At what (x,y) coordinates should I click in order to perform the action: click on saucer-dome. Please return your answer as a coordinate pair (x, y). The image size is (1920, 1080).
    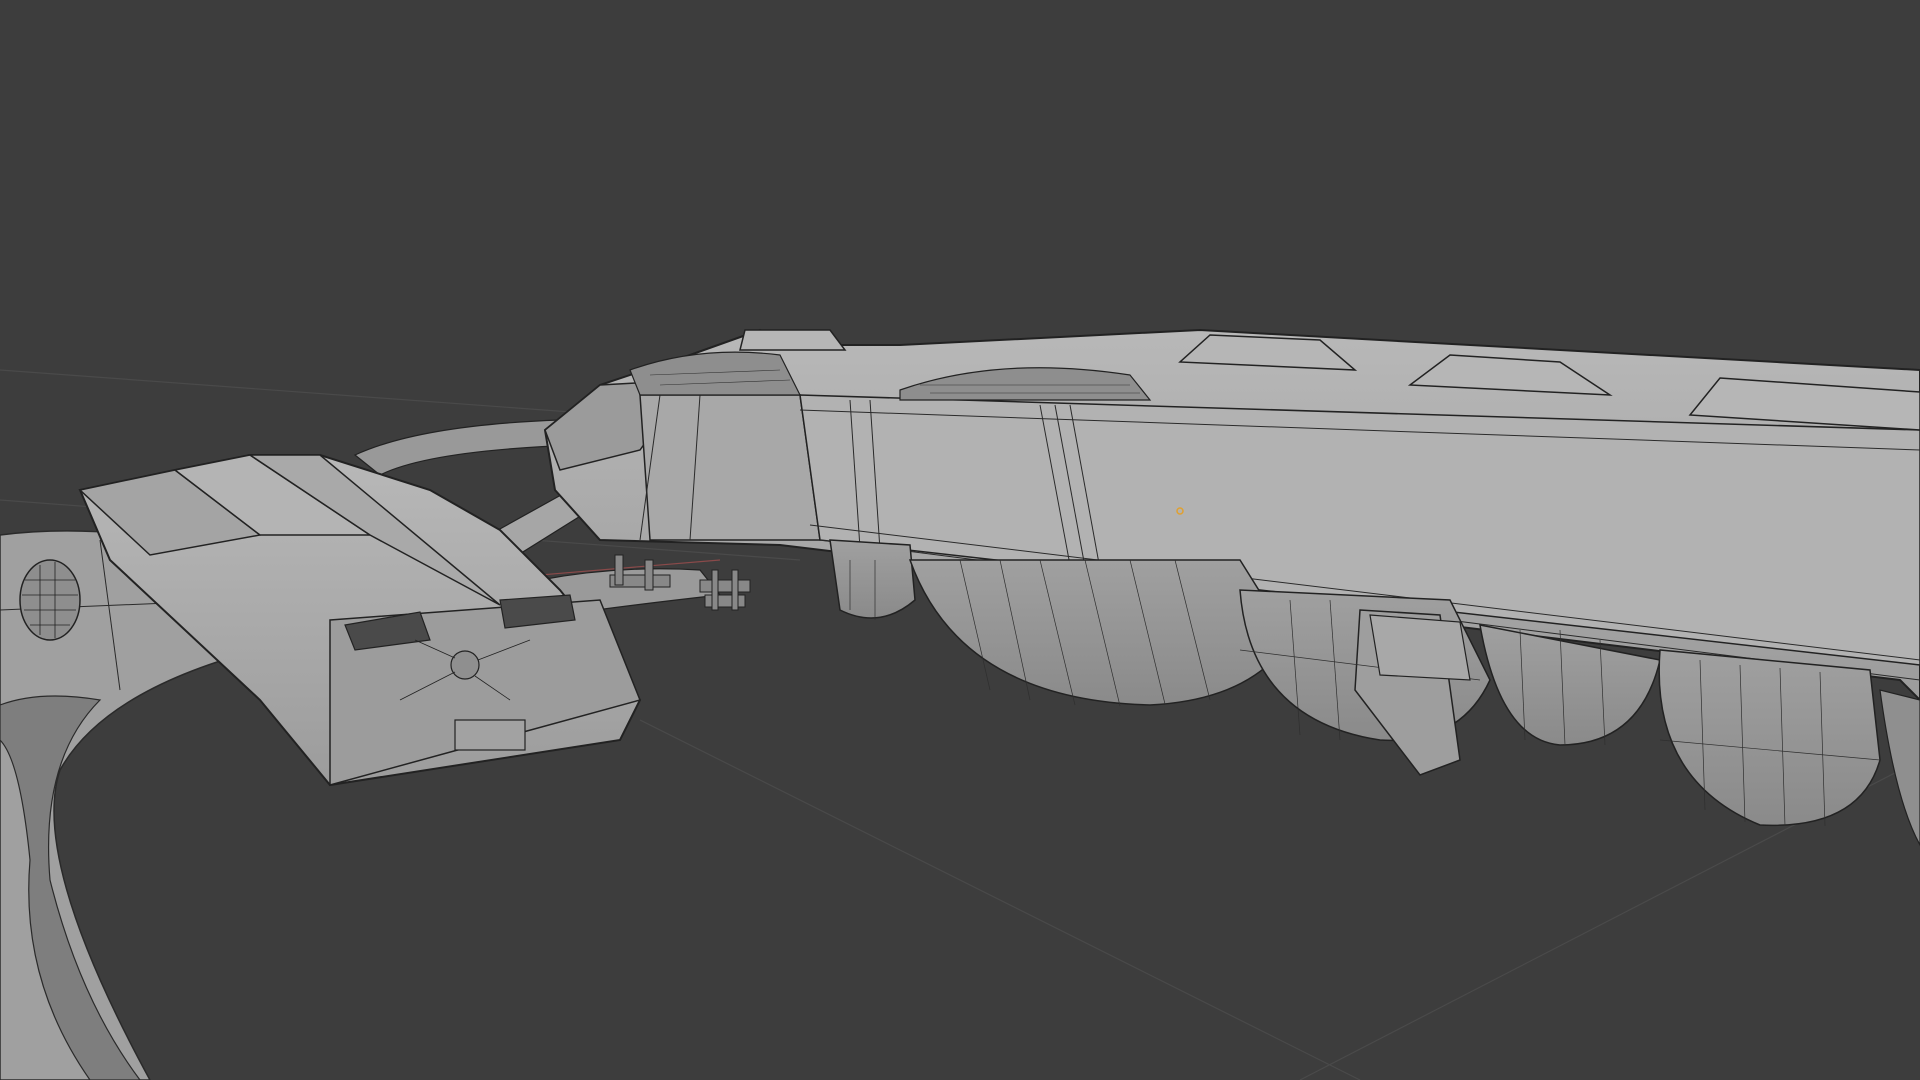
    Looking at the image, I should click on (50, 600).